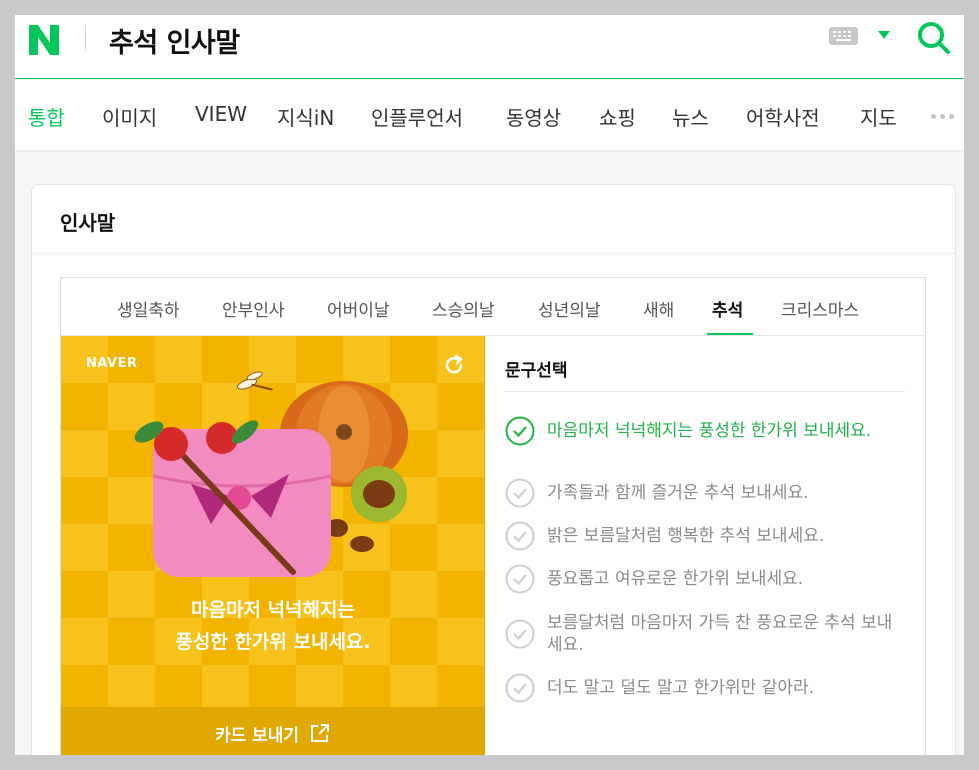 The width and height of the screenshot is (979, 770). I want to click on search-tab-bar: 통합 이미지 VIEW 지식iN 인플루언서 동영상 쇼핑 뉴스 어학사전 지도, so click(489, 115).